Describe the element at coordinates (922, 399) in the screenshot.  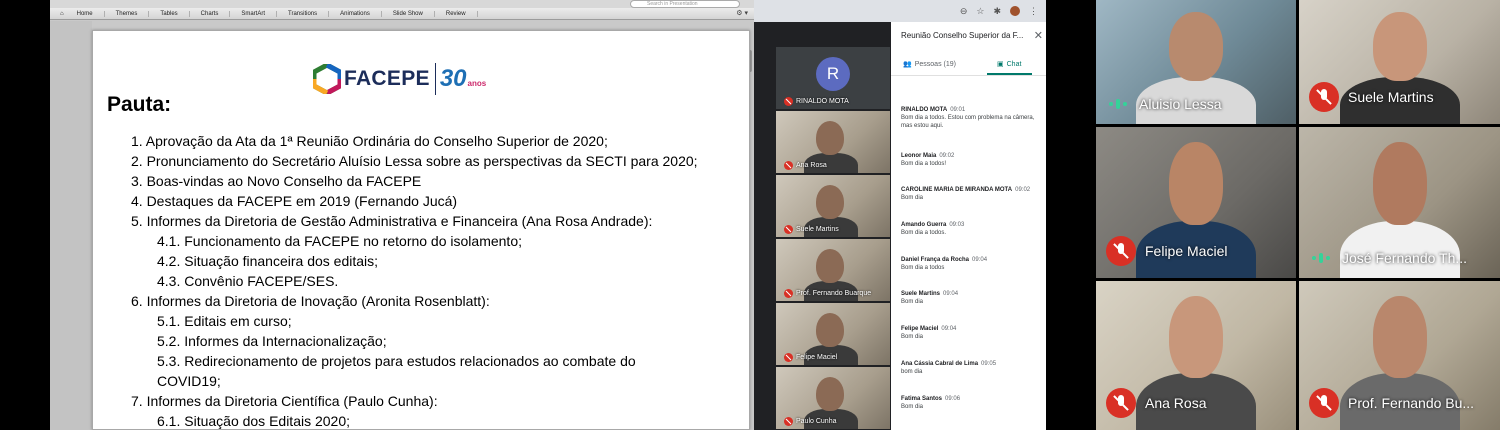
I see `chat-sender: Fatima Santos` at that location.